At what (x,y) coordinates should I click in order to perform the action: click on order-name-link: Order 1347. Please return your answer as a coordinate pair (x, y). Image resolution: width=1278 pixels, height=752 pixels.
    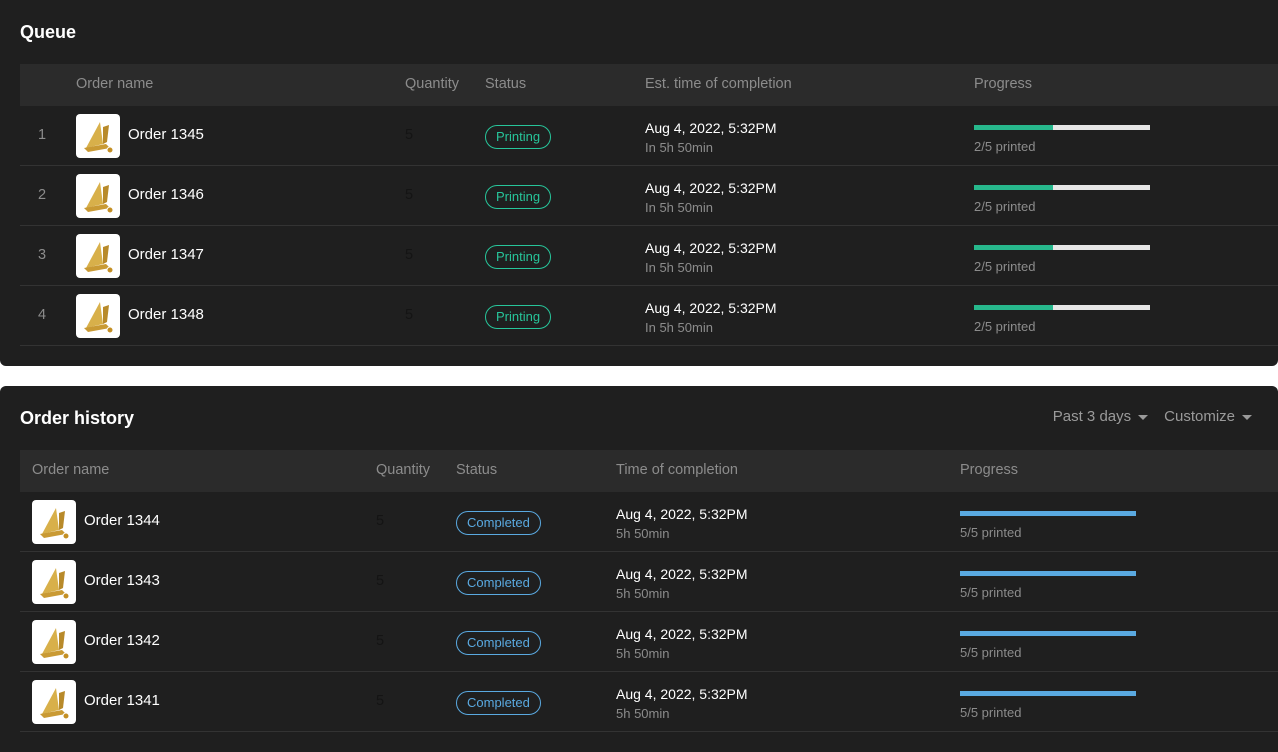
    Looking at the image, I should click on (166, 254).